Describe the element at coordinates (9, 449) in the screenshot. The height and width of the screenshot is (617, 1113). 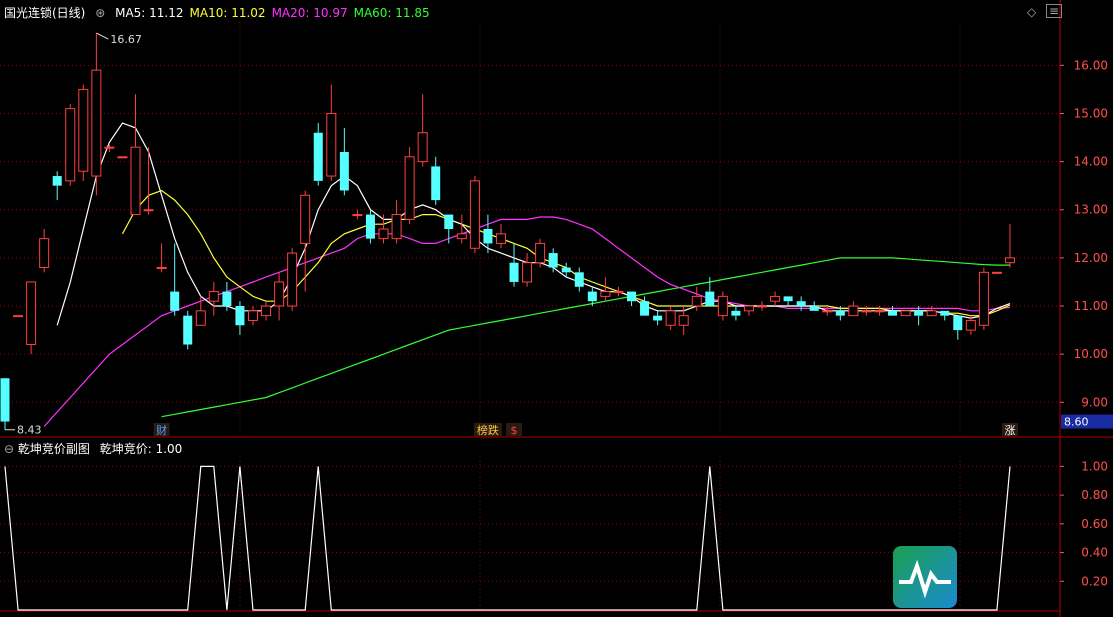
I see `indicator-collapse-icon: ⊖` at that location.